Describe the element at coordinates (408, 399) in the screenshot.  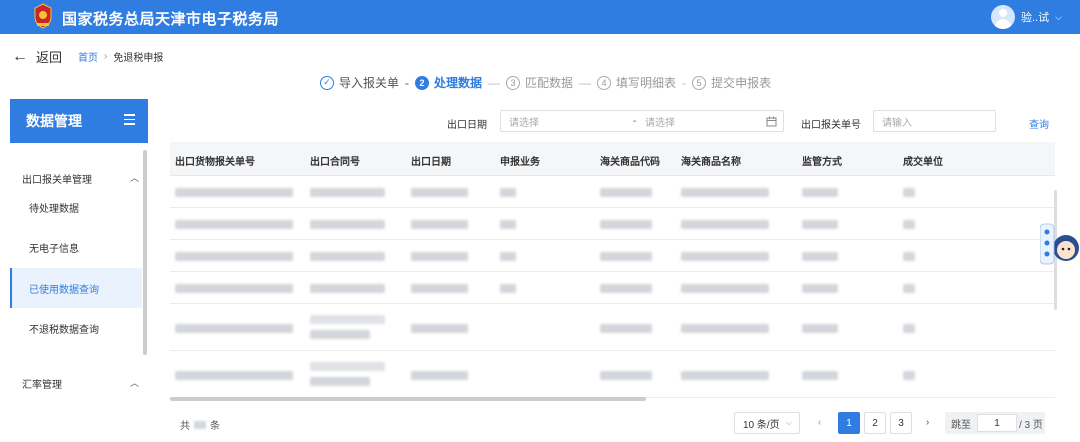
I see `table-horizontal-scrollbar` at that location.